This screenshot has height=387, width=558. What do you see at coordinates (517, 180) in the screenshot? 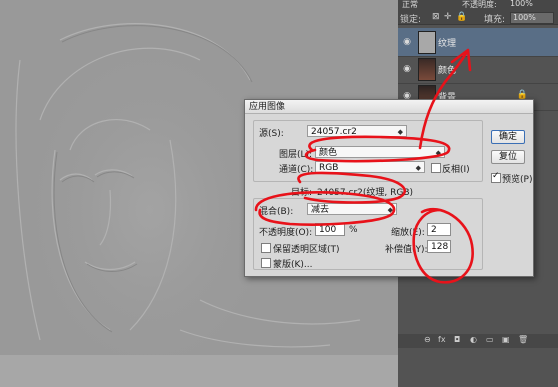
I see `preview-label: 预览(P)` at bounding box center [517, 180].